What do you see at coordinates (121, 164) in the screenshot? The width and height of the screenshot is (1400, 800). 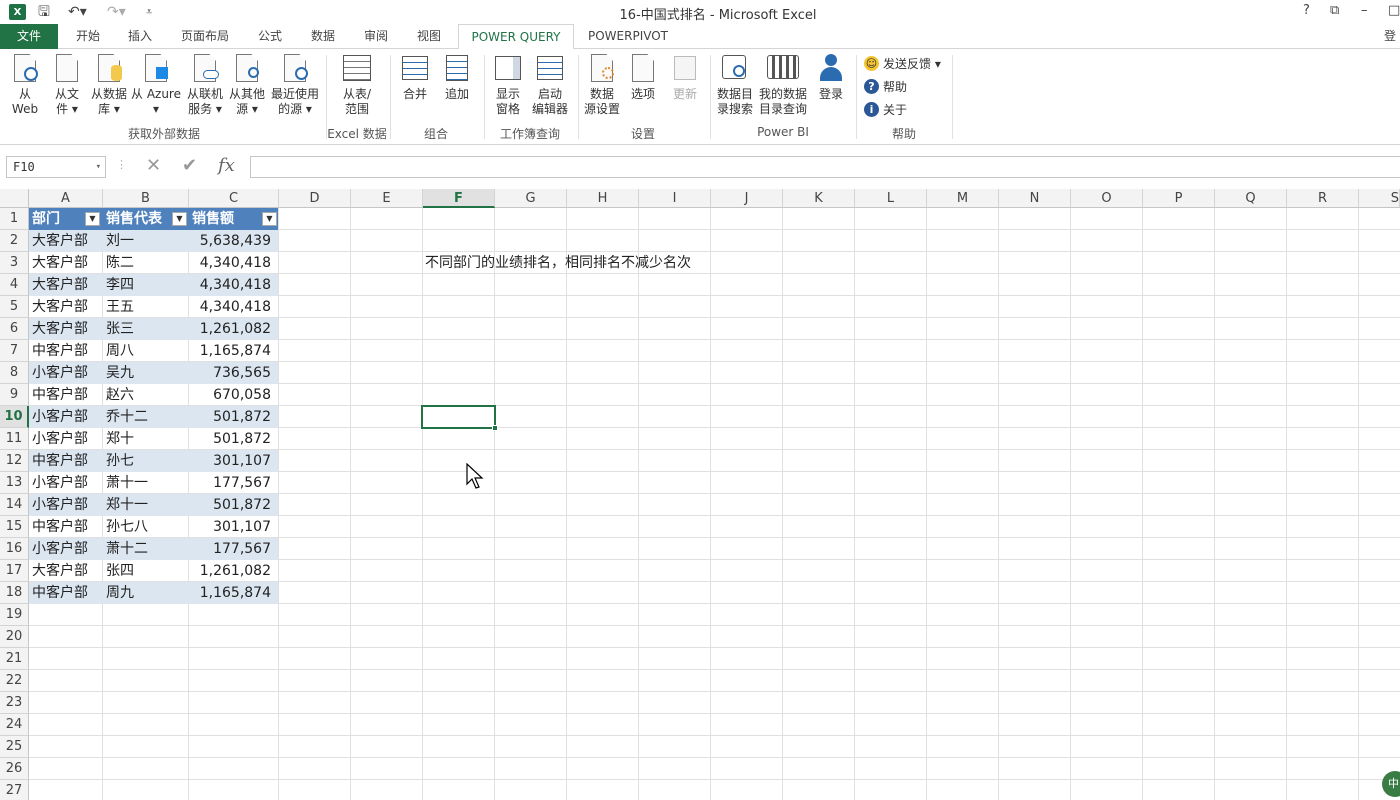 I see `drag-handle-icon: ⋮` at bounding box center [121, 164].